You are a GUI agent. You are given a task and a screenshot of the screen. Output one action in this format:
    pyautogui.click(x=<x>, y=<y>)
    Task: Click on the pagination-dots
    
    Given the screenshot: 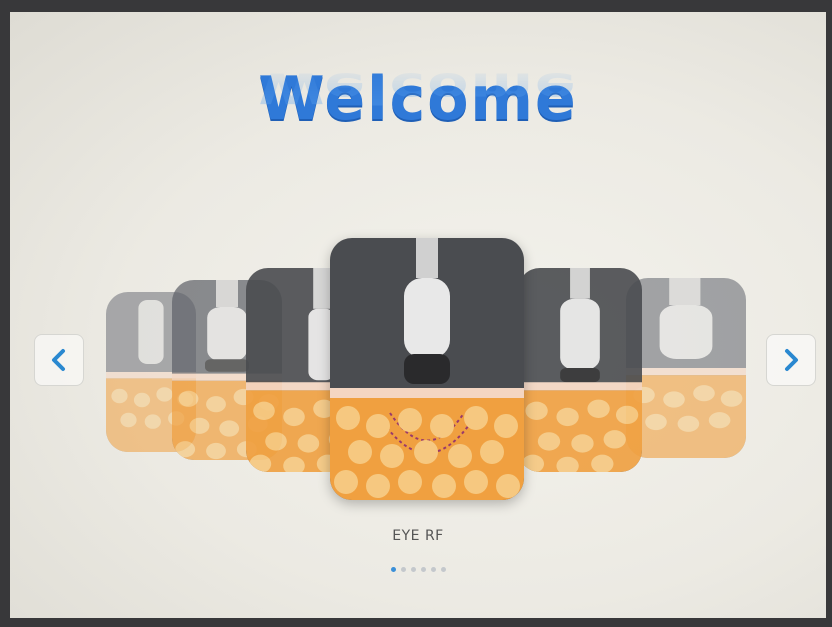 What is the action you would take?
    pyautogui.click(x=418, y=569)
    